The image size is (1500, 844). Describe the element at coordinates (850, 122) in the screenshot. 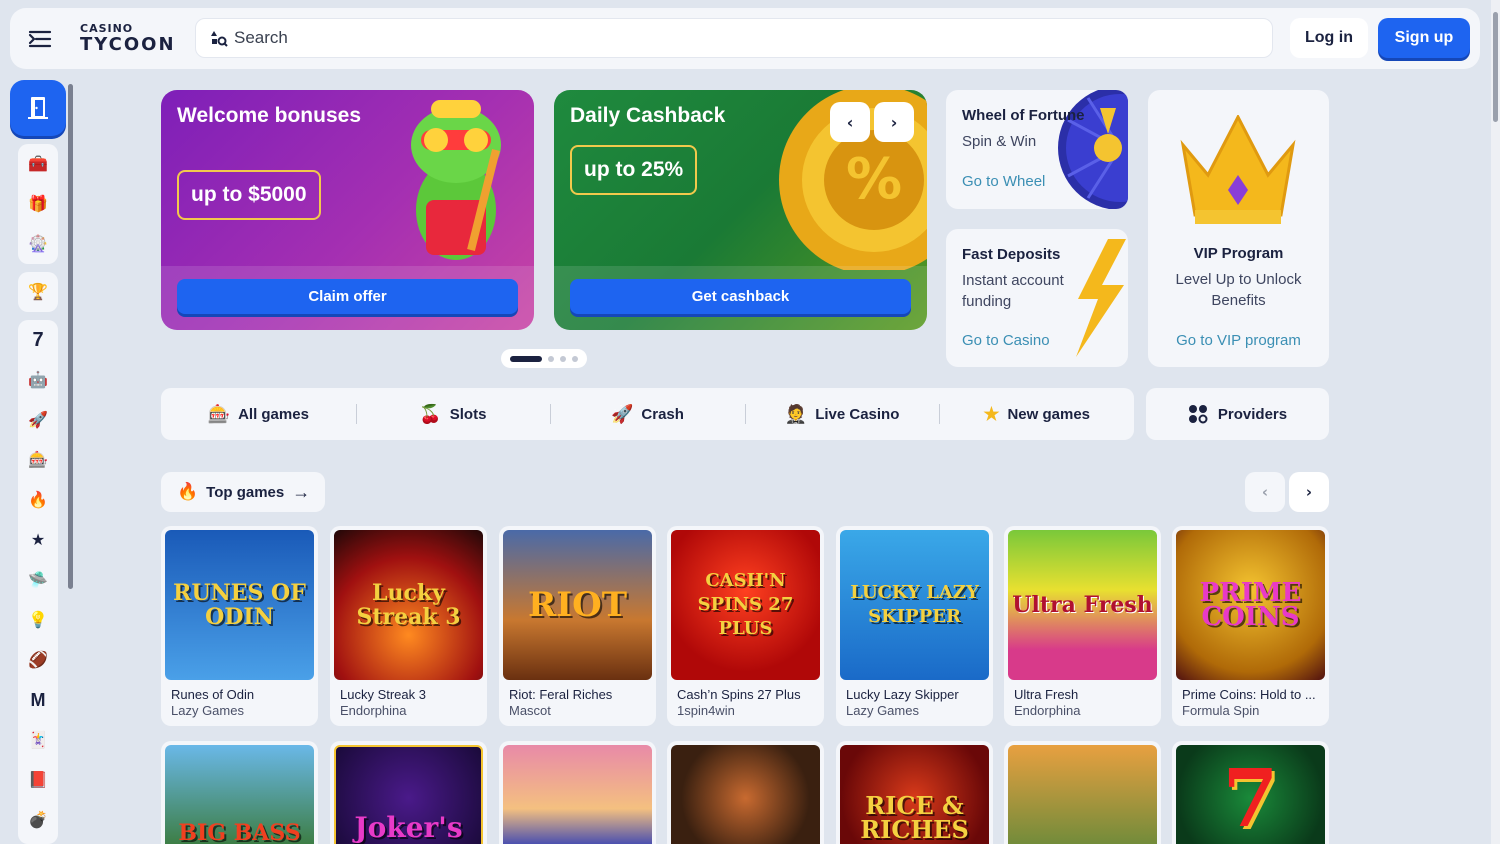

I see `promo-prev-button: ‹` at that location.